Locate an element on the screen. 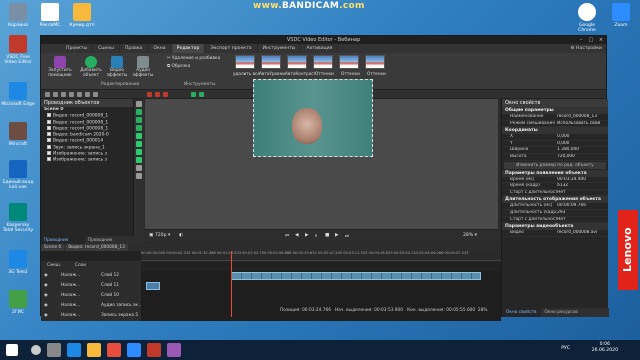 The image size is (640, 360). section-coordinates: Координаты is located at coordinates (555, 131).